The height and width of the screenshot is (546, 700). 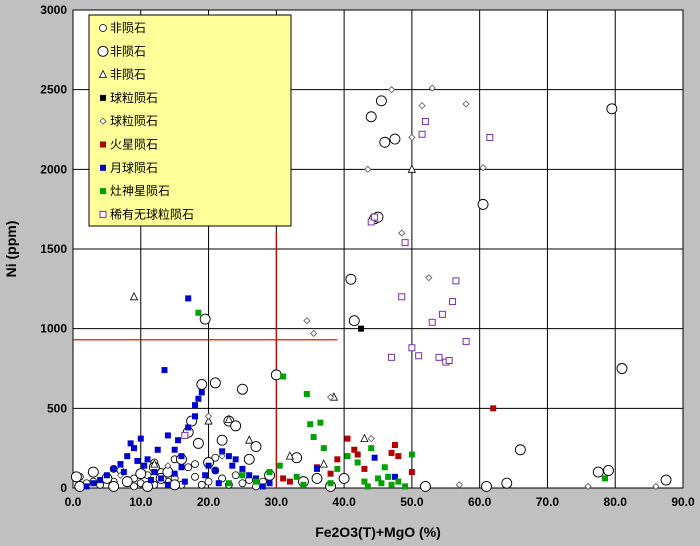 What do you see at coordinates (53, 90) in the screenshot?
I see `y-tick-label: 2500` at bounding box center [53, 90].